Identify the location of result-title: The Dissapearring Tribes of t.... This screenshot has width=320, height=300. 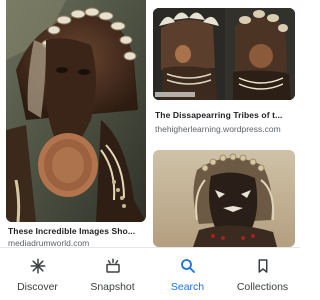
(225, 115).